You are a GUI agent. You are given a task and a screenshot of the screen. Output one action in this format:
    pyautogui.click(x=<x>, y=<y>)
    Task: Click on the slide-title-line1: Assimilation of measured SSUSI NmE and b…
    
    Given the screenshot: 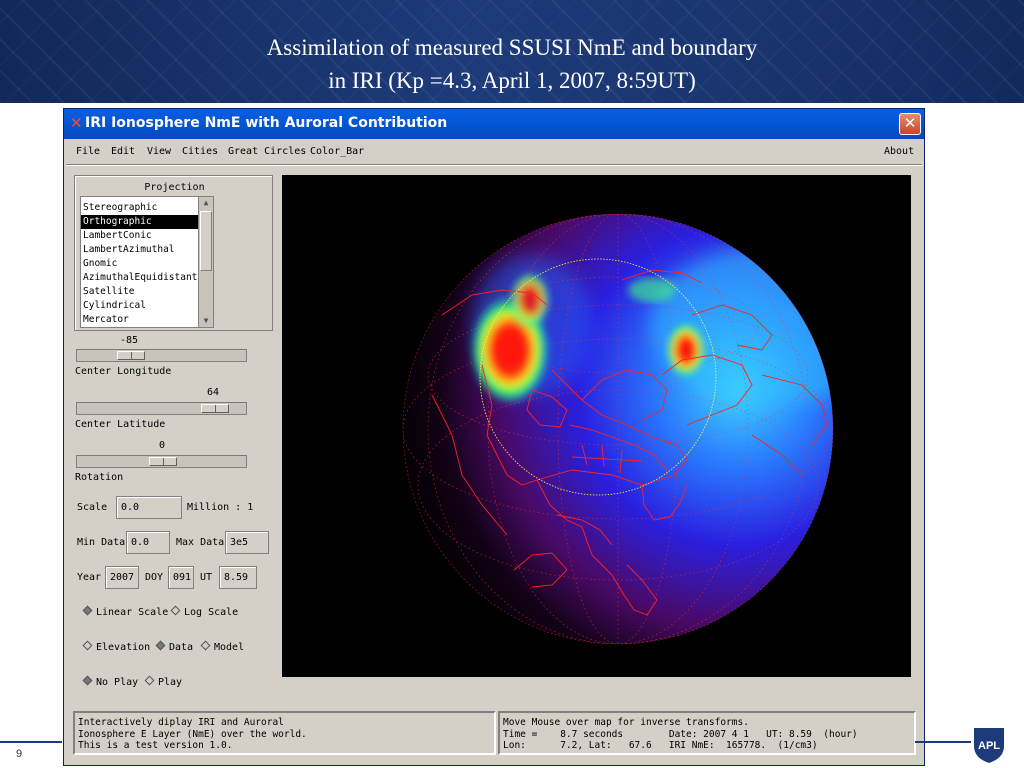 What is the action you would take?
    pyautogui.click(x=512, y=47)
    